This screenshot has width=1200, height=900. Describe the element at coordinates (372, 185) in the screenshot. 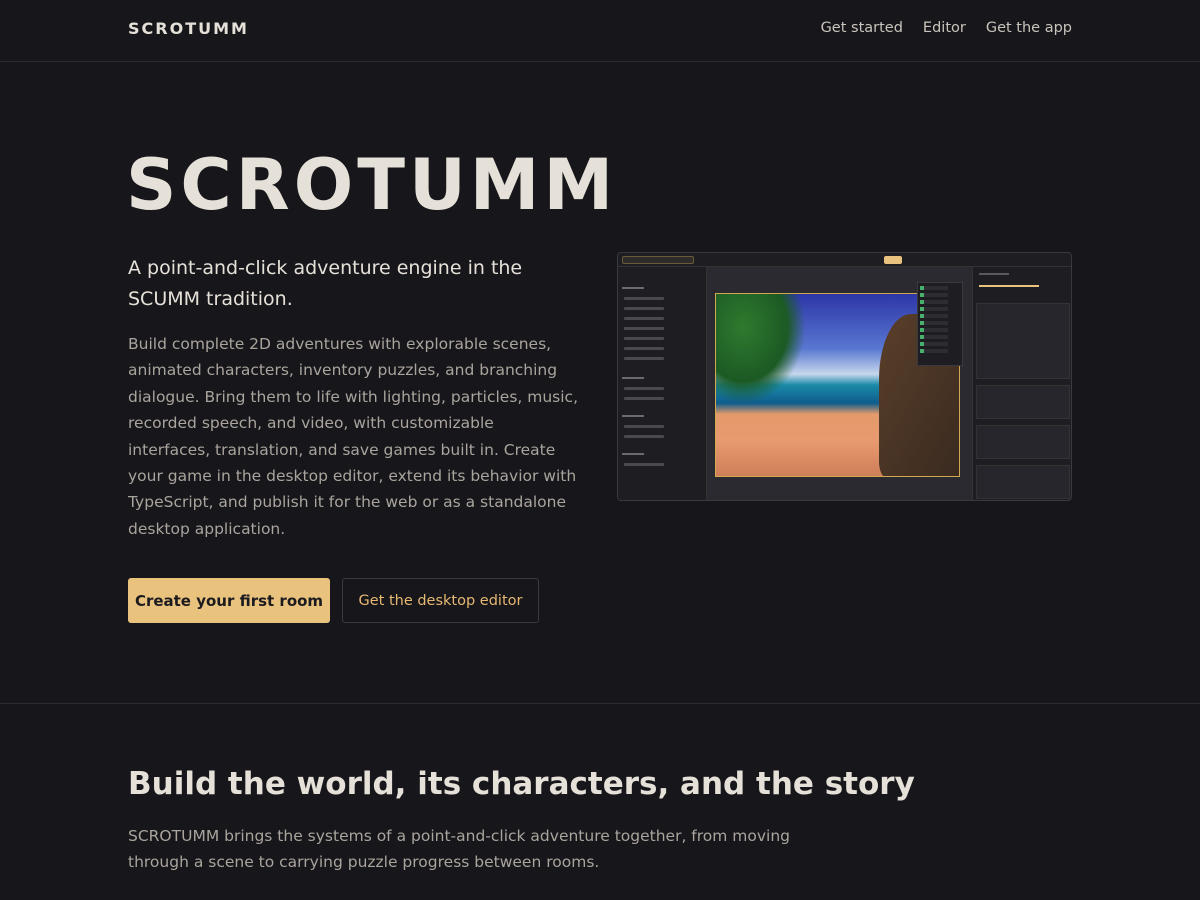

I see `hero-title: SCROTUMM` at that location.